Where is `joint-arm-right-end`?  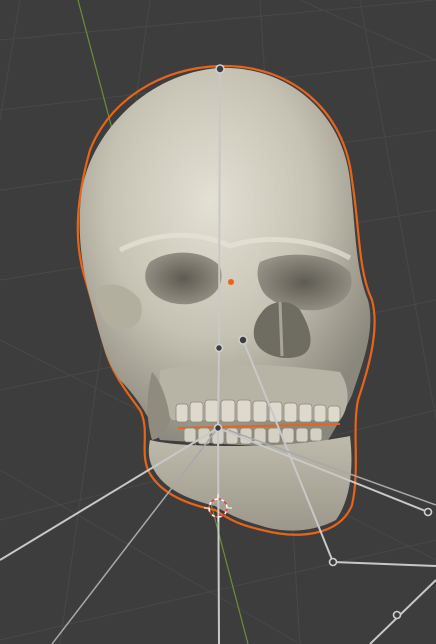
joint-arm-right-end is located at coordinates (428, 512).